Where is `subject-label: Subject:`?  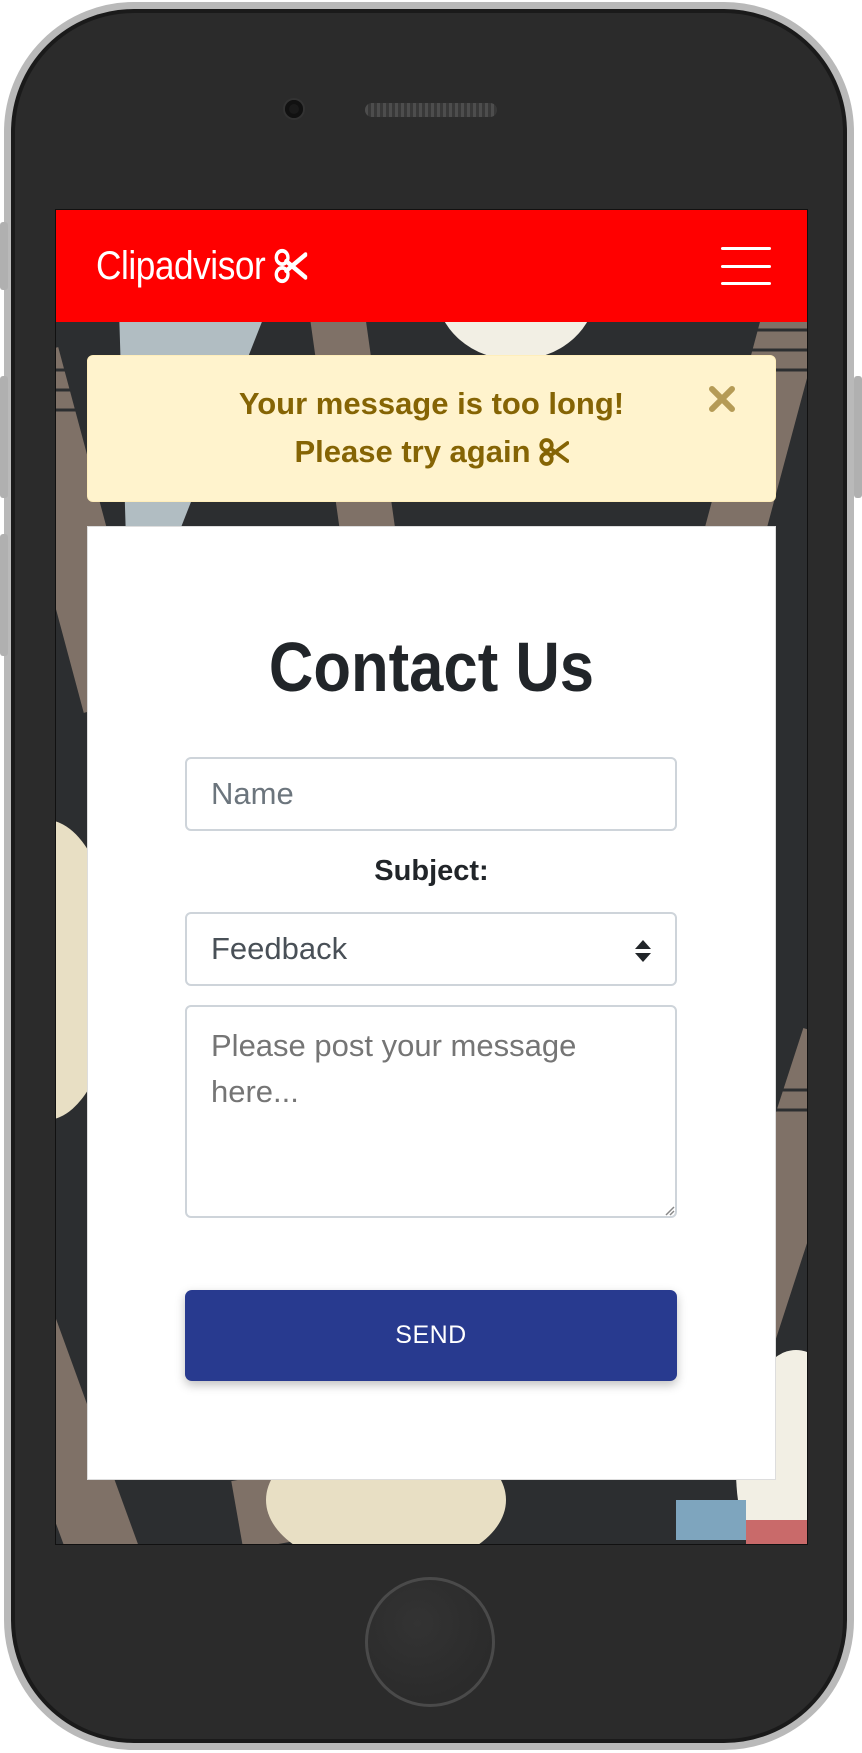 subject-label: Subject: is located at coordinates (431, 871).